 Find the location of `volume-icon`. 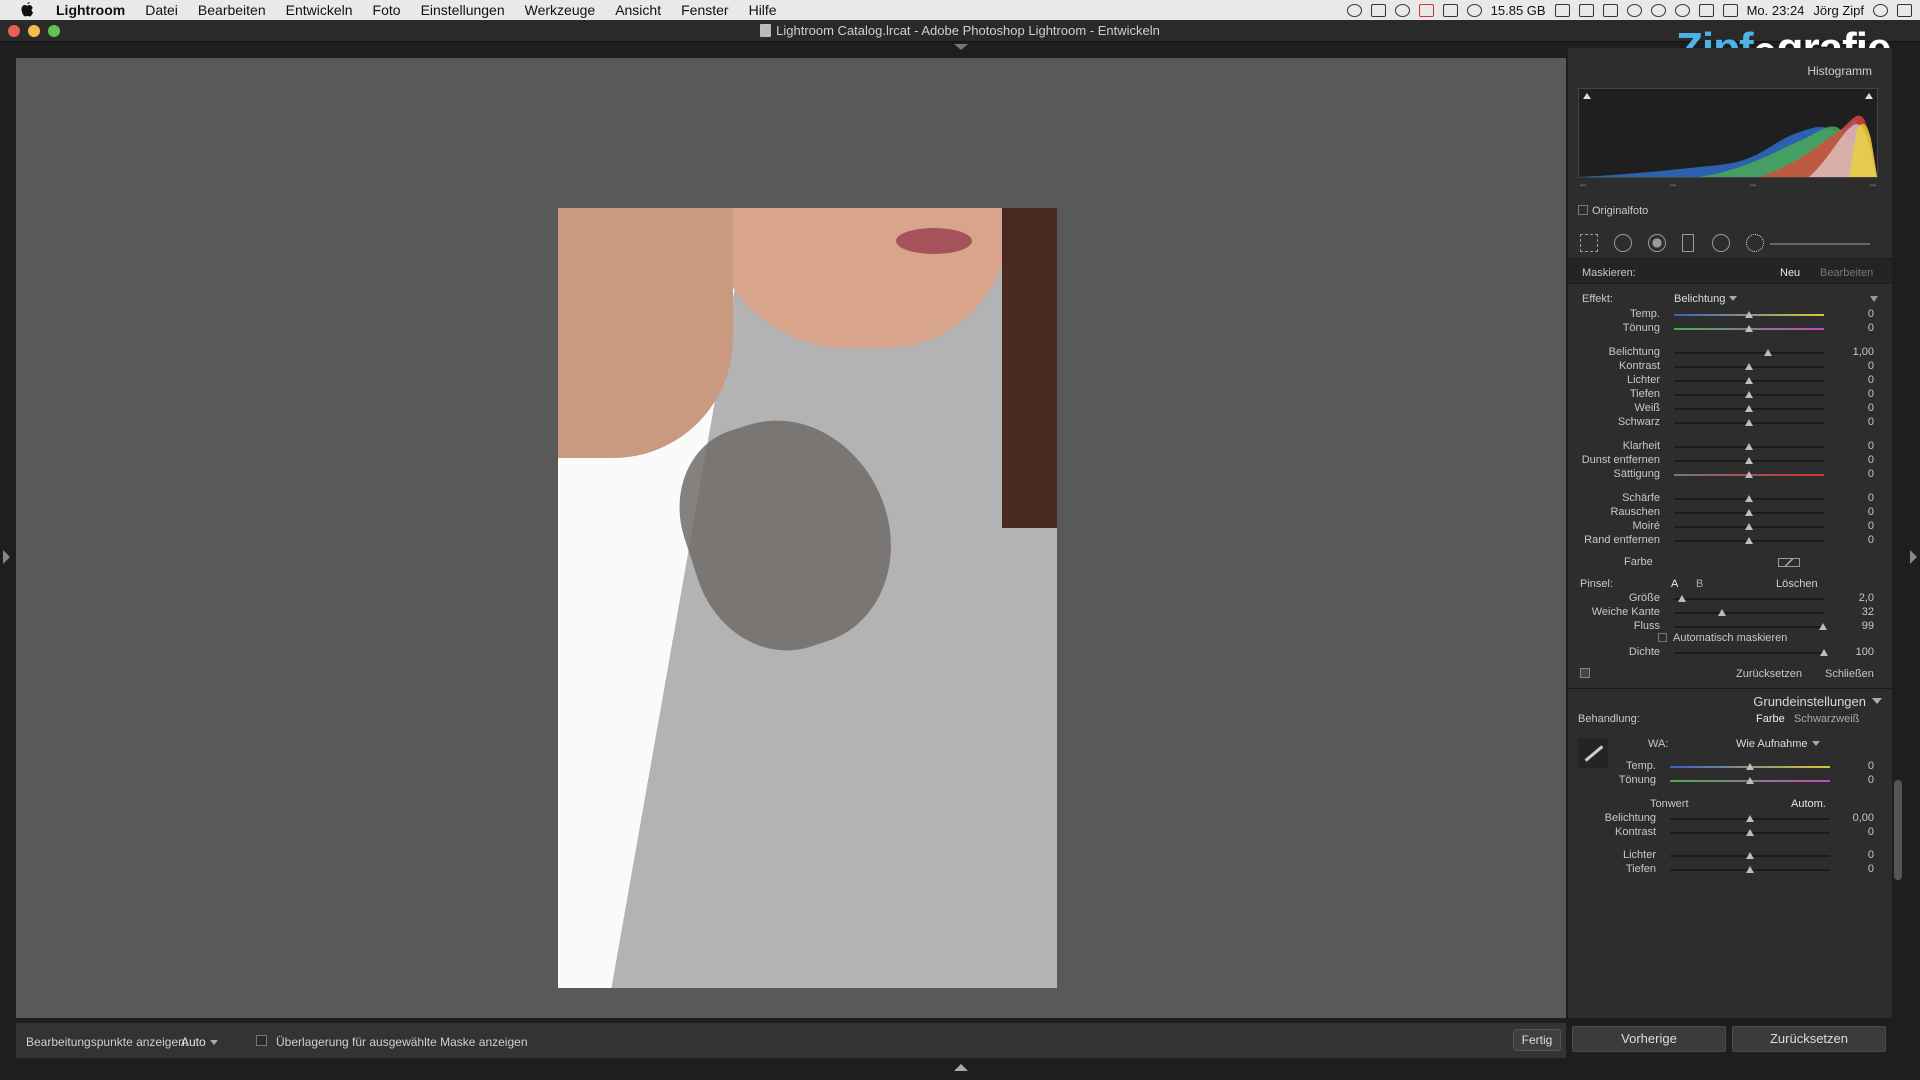

volume-icon is located at coordinates (1730, 10).